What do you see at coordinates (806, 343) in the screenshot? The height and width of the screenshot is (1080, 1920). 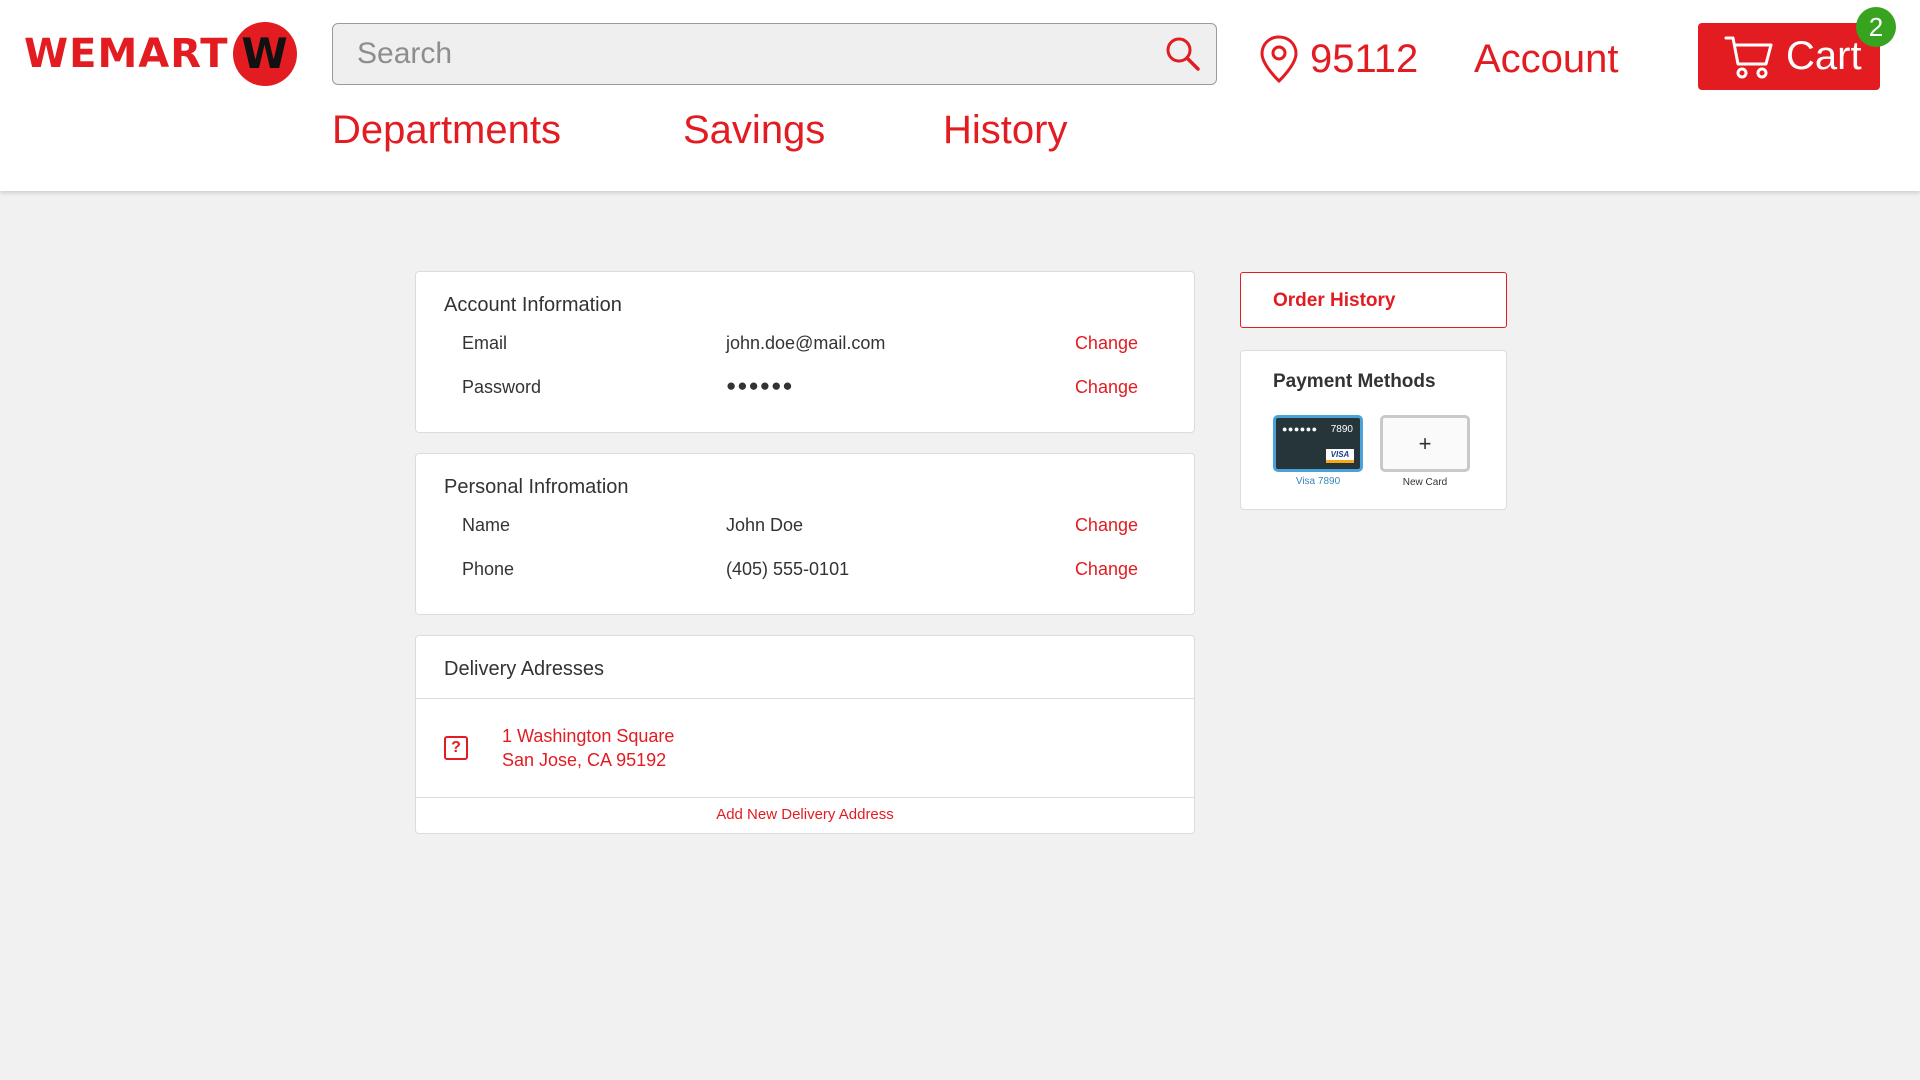 I see `email-value: john.doe@mail.com` at bounding box center [806, 343].